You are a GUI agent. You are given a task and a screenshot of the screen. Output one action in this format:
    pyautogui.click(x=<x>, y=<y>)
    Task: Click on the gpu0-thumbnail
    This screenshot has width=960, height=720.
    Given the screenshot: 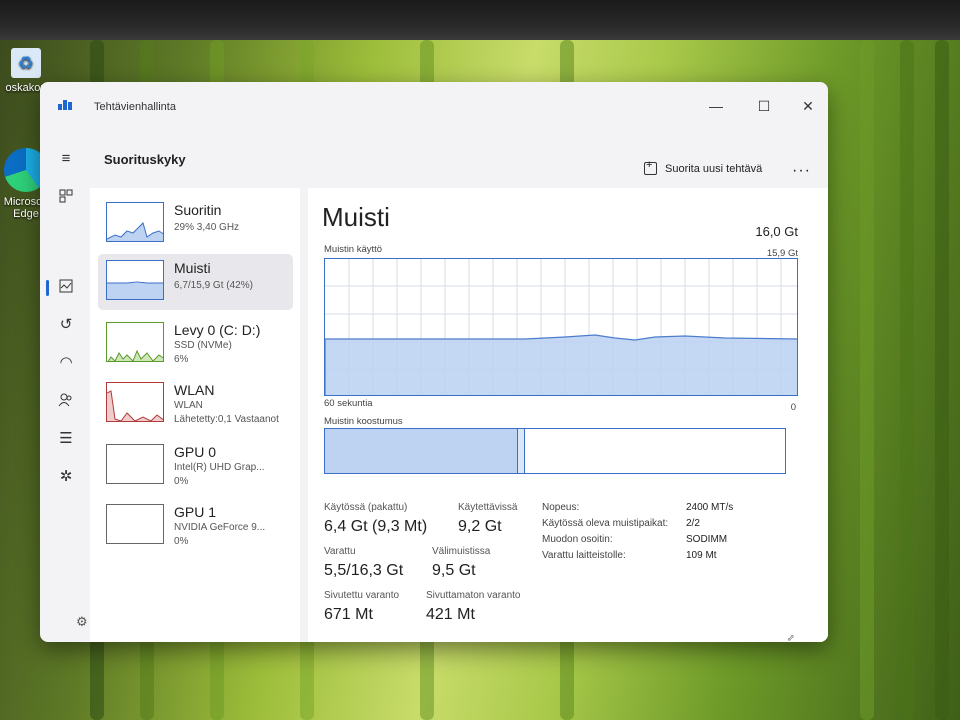 What is the action you would take?
    pyautogui.click(x=135, y=464)
    